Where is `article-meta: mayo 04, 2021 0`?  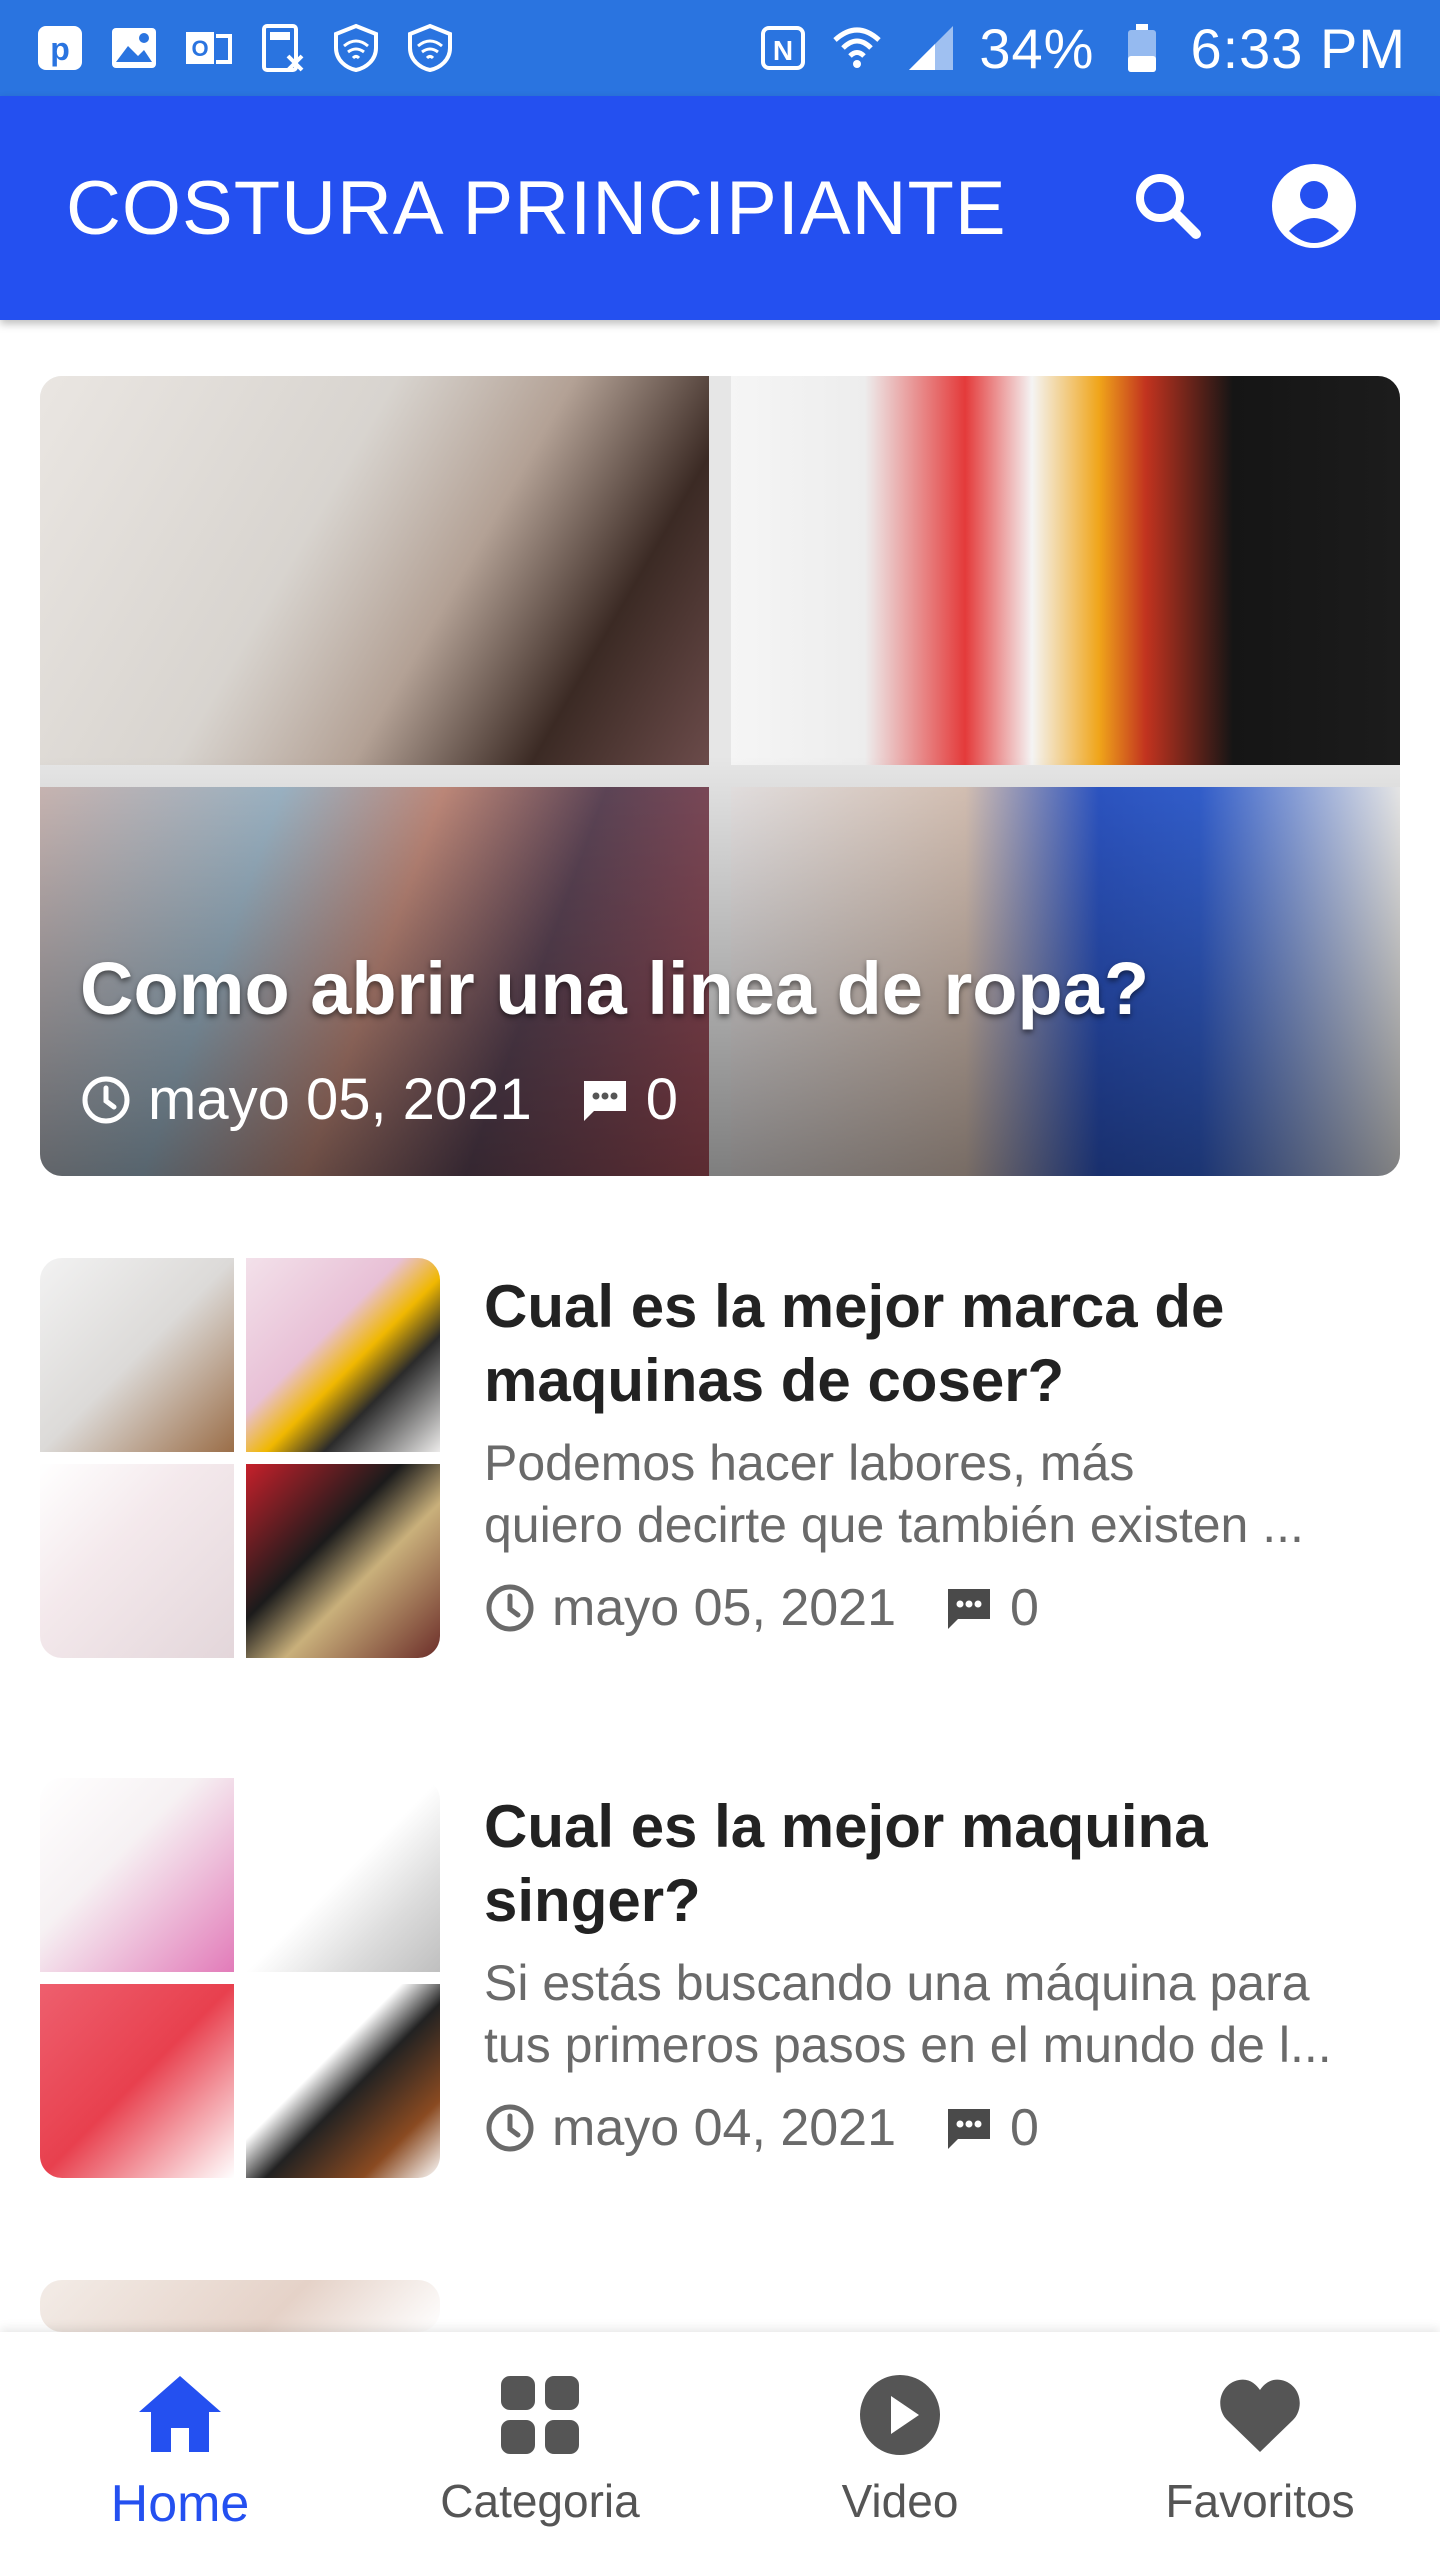 article-meta: mayo 04, 2021 0 is located at coordinates (934, 2128).